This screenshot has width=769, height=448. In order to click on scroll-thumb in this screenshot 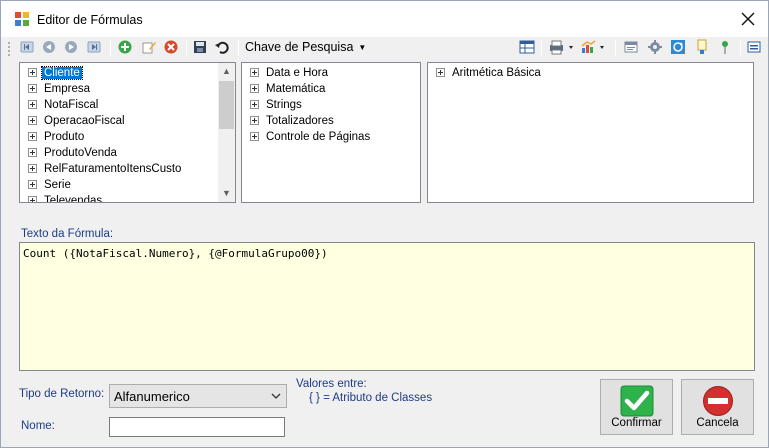, I will do `click(226, 105)`.